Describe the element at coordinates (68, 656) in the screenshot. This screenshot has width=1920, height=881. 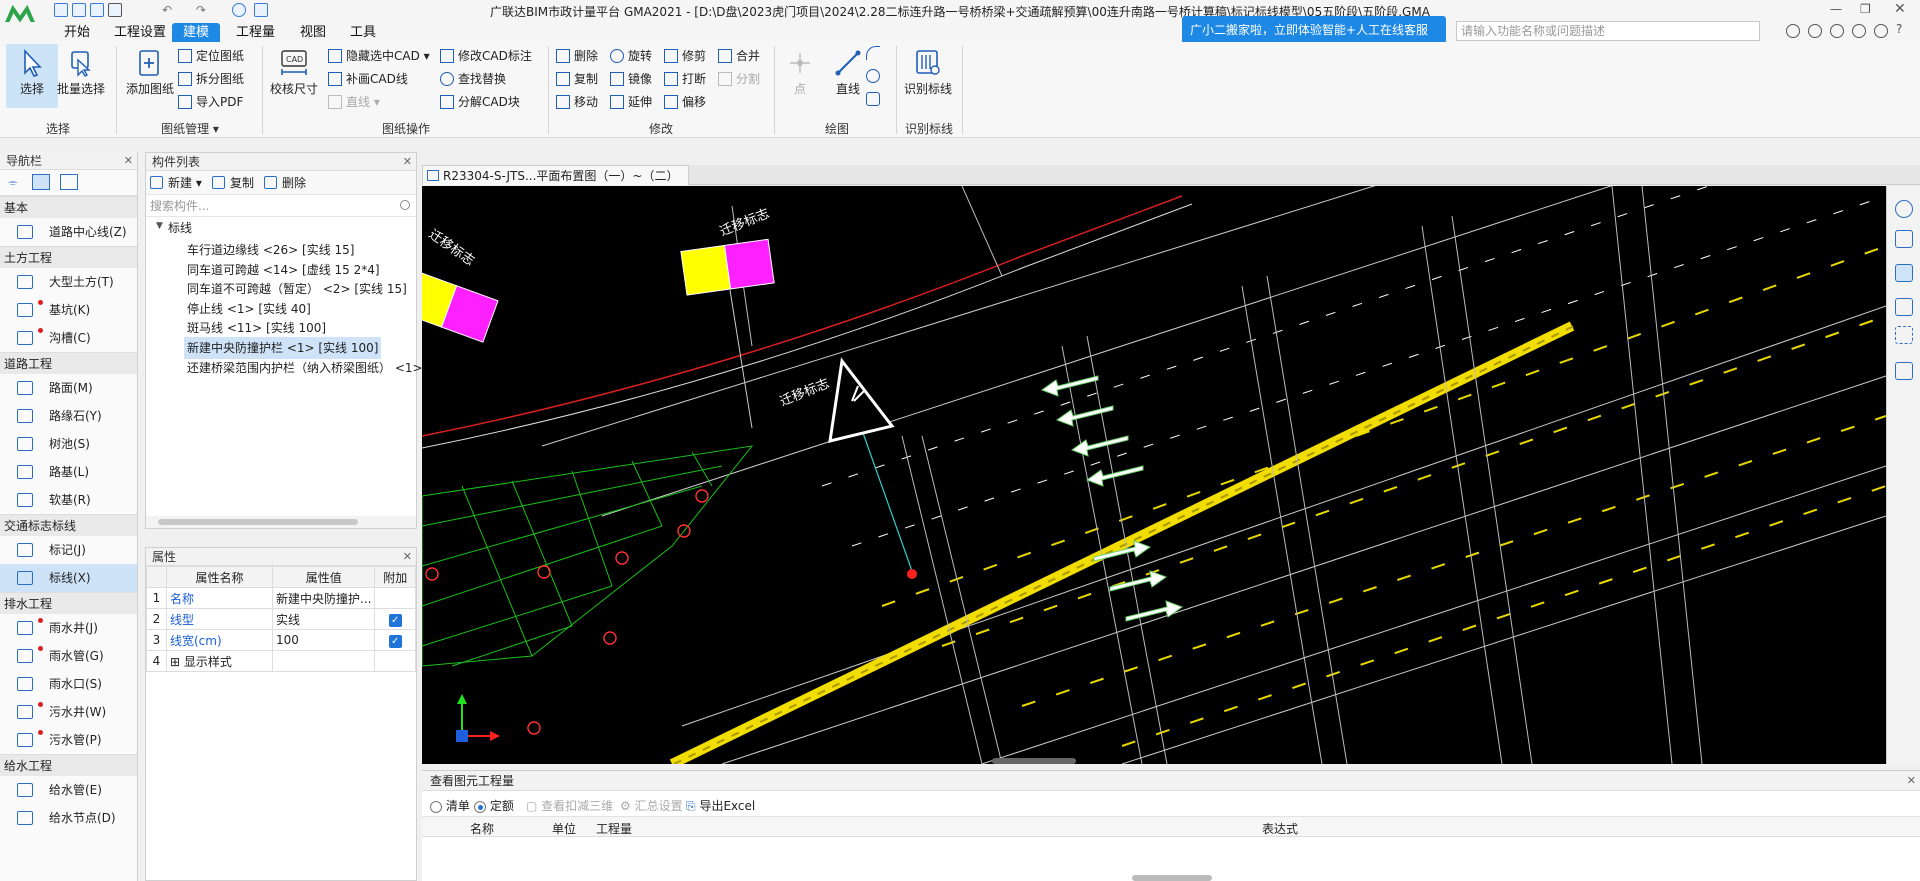
I see `nav-item: 雨水管(G)` at that location.